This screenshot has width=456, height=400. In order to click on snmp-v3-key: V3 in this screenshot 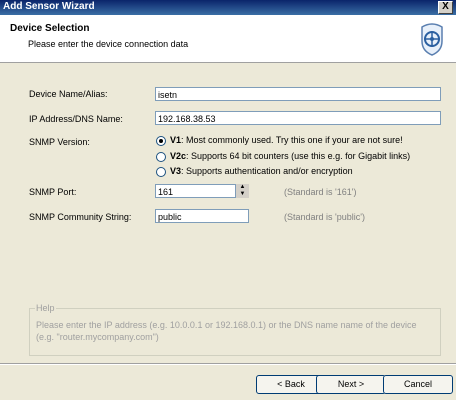, I will do `click(176, 171)`.